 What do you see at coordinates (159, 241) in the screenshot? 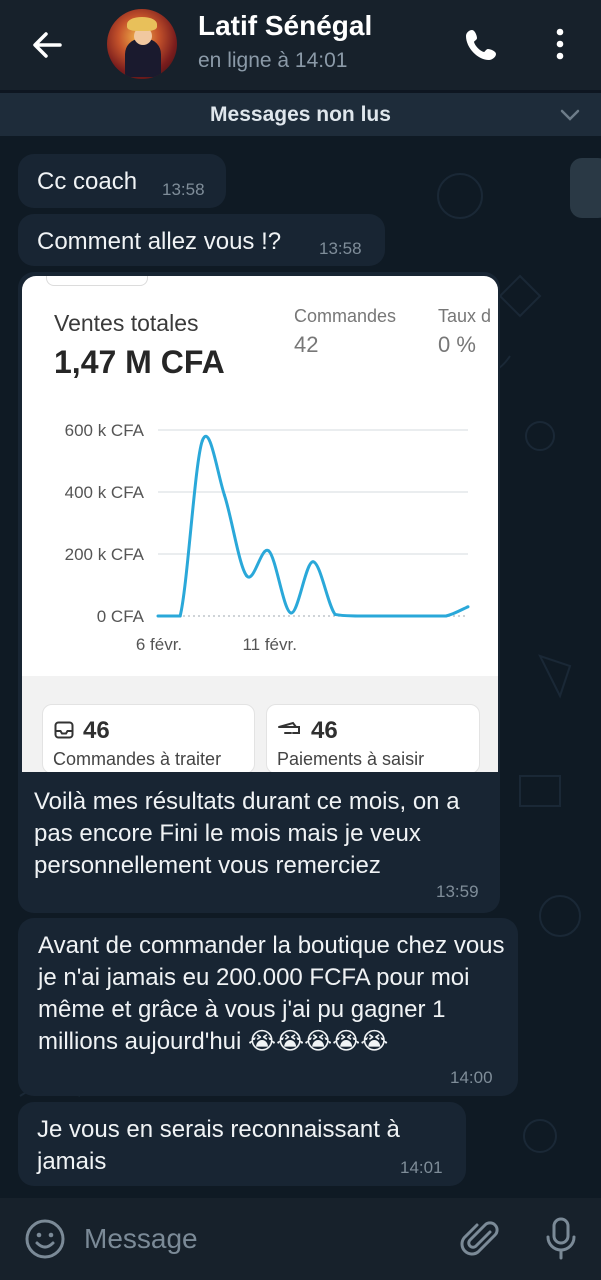
I see `message-text: Comment allez vous !?` at bounding box center [159, 241].